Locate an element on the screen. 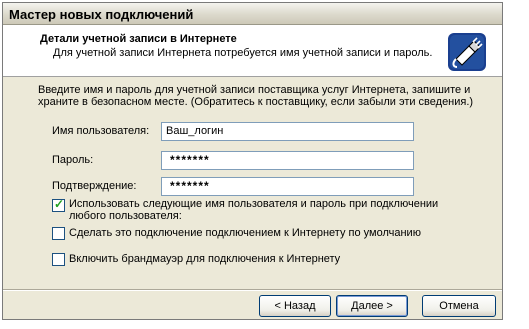 The height and width of the screenshot is (329, 529). default-connection-checkbox is located at coordinates (58, 233).